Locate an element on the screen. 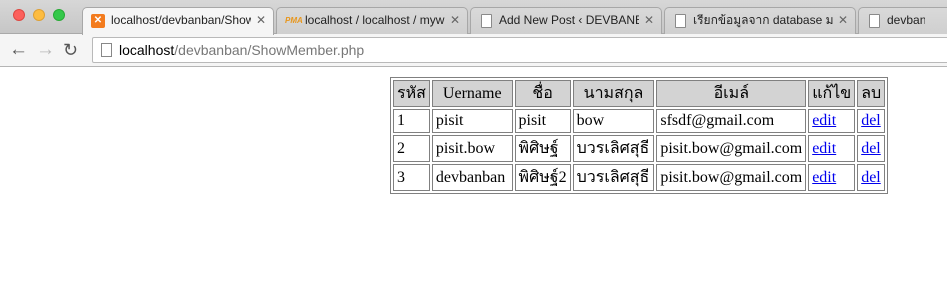  column-header-lastname: นามสกุล is located at coordinates (613, 93).